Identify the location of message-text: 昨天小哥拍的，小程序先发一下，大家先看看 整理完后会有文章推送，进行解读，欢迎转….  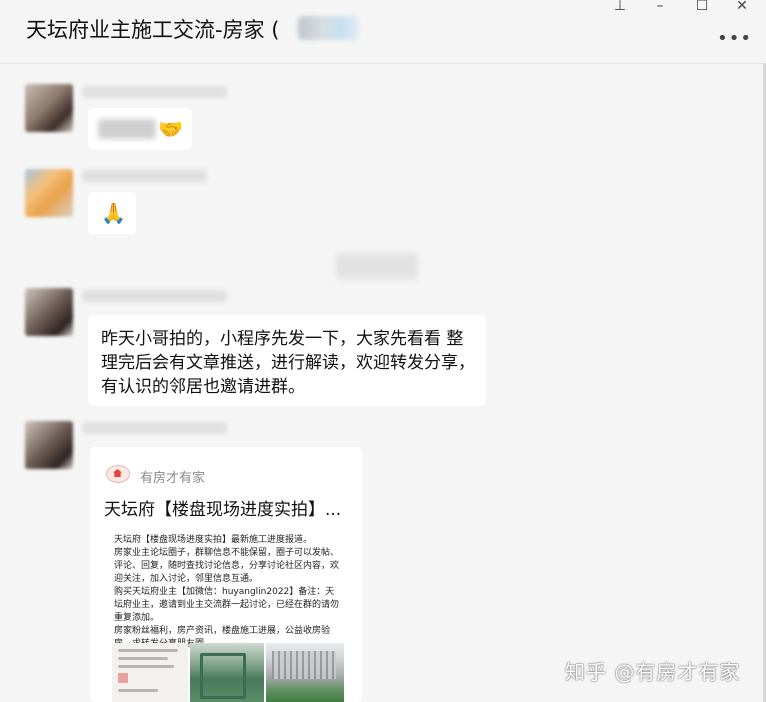
(288, 363).